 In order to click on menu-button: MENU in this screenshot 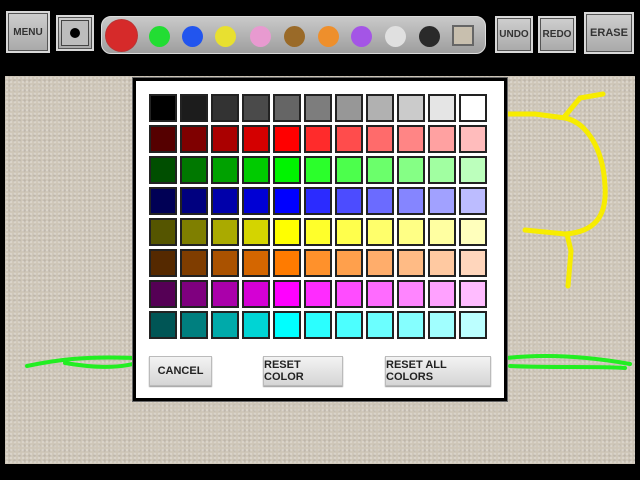, I will do `click(28, 32)`.